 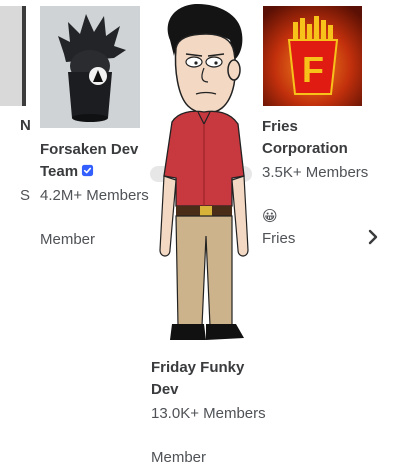 What do you see at coordinates (322, 138) in the screenshot?
I see `group-name: Fries Corporation` at bounding box center [322, 138].